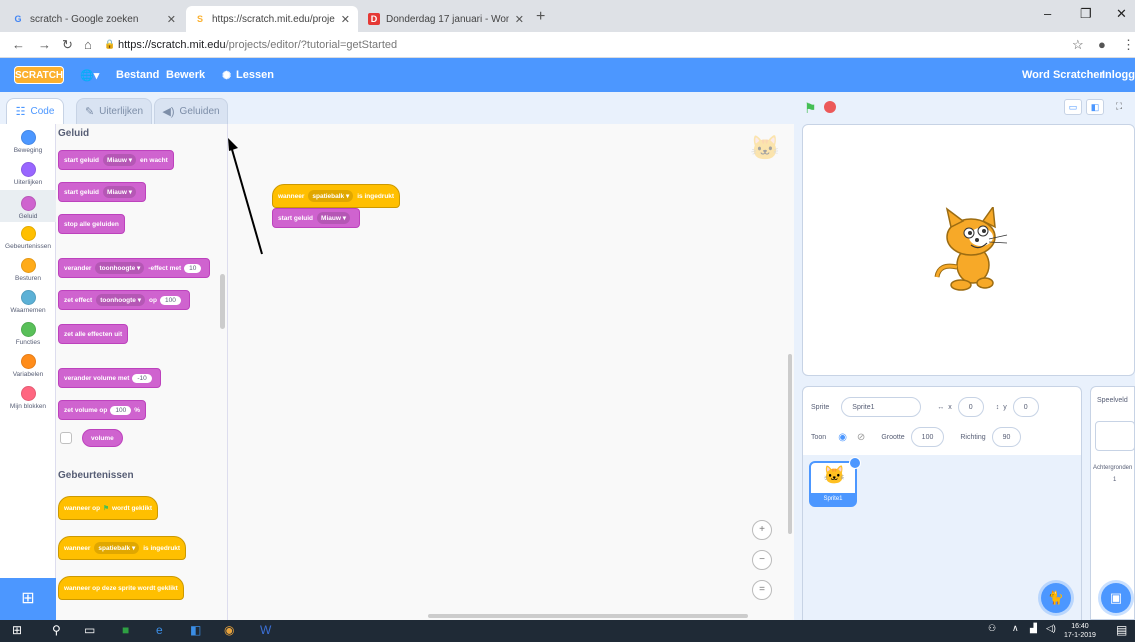  Describe the element at coordinates (28, 270) in the screenshot. I see `category-besturen: Besturen` at that location.